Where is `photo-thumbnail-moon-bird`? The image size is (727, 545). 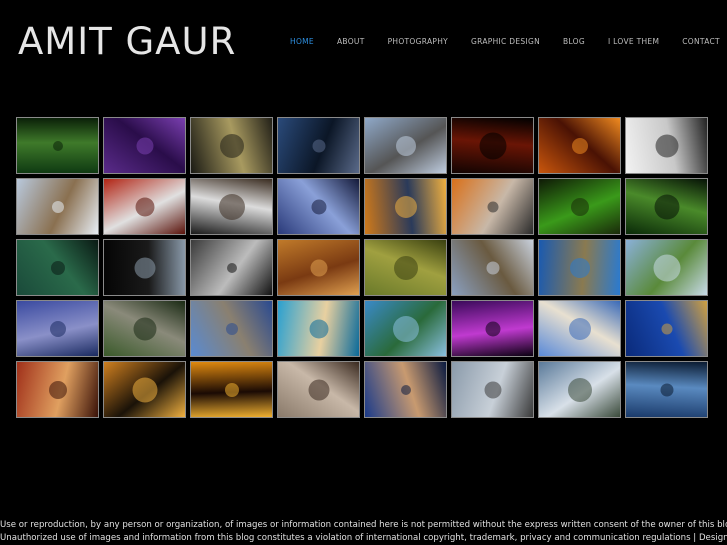 photo-thumbnail-moon-bird is located at coordinates (144, 267).